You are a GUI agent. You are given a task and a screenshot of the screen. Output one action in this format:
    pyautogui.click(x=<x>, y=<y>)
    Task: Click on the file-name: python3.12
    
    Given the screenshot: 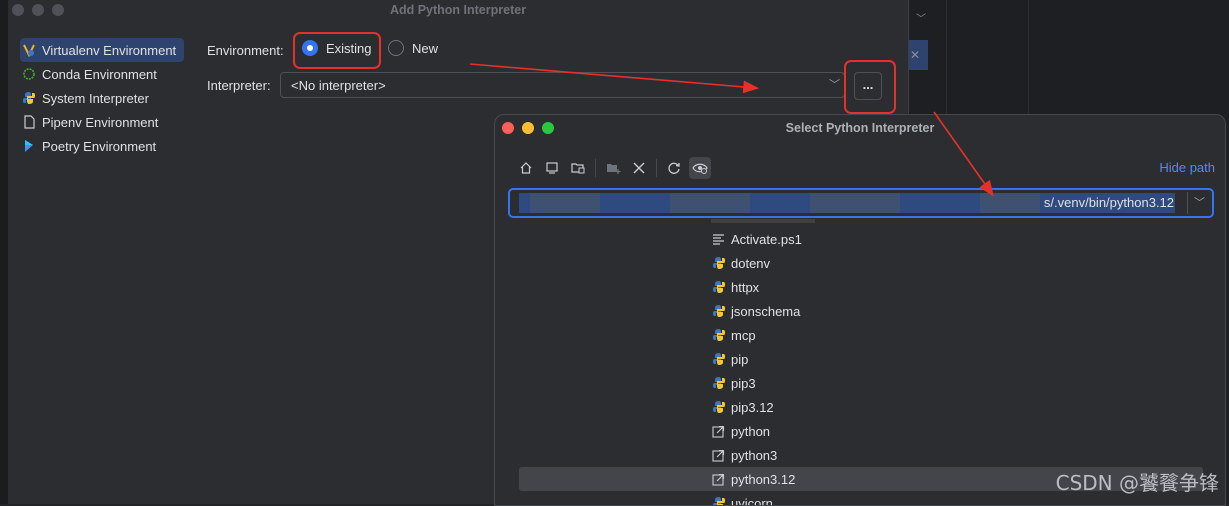 What is the action you would take?
    pyautogui.click(x=763, y=479)
    